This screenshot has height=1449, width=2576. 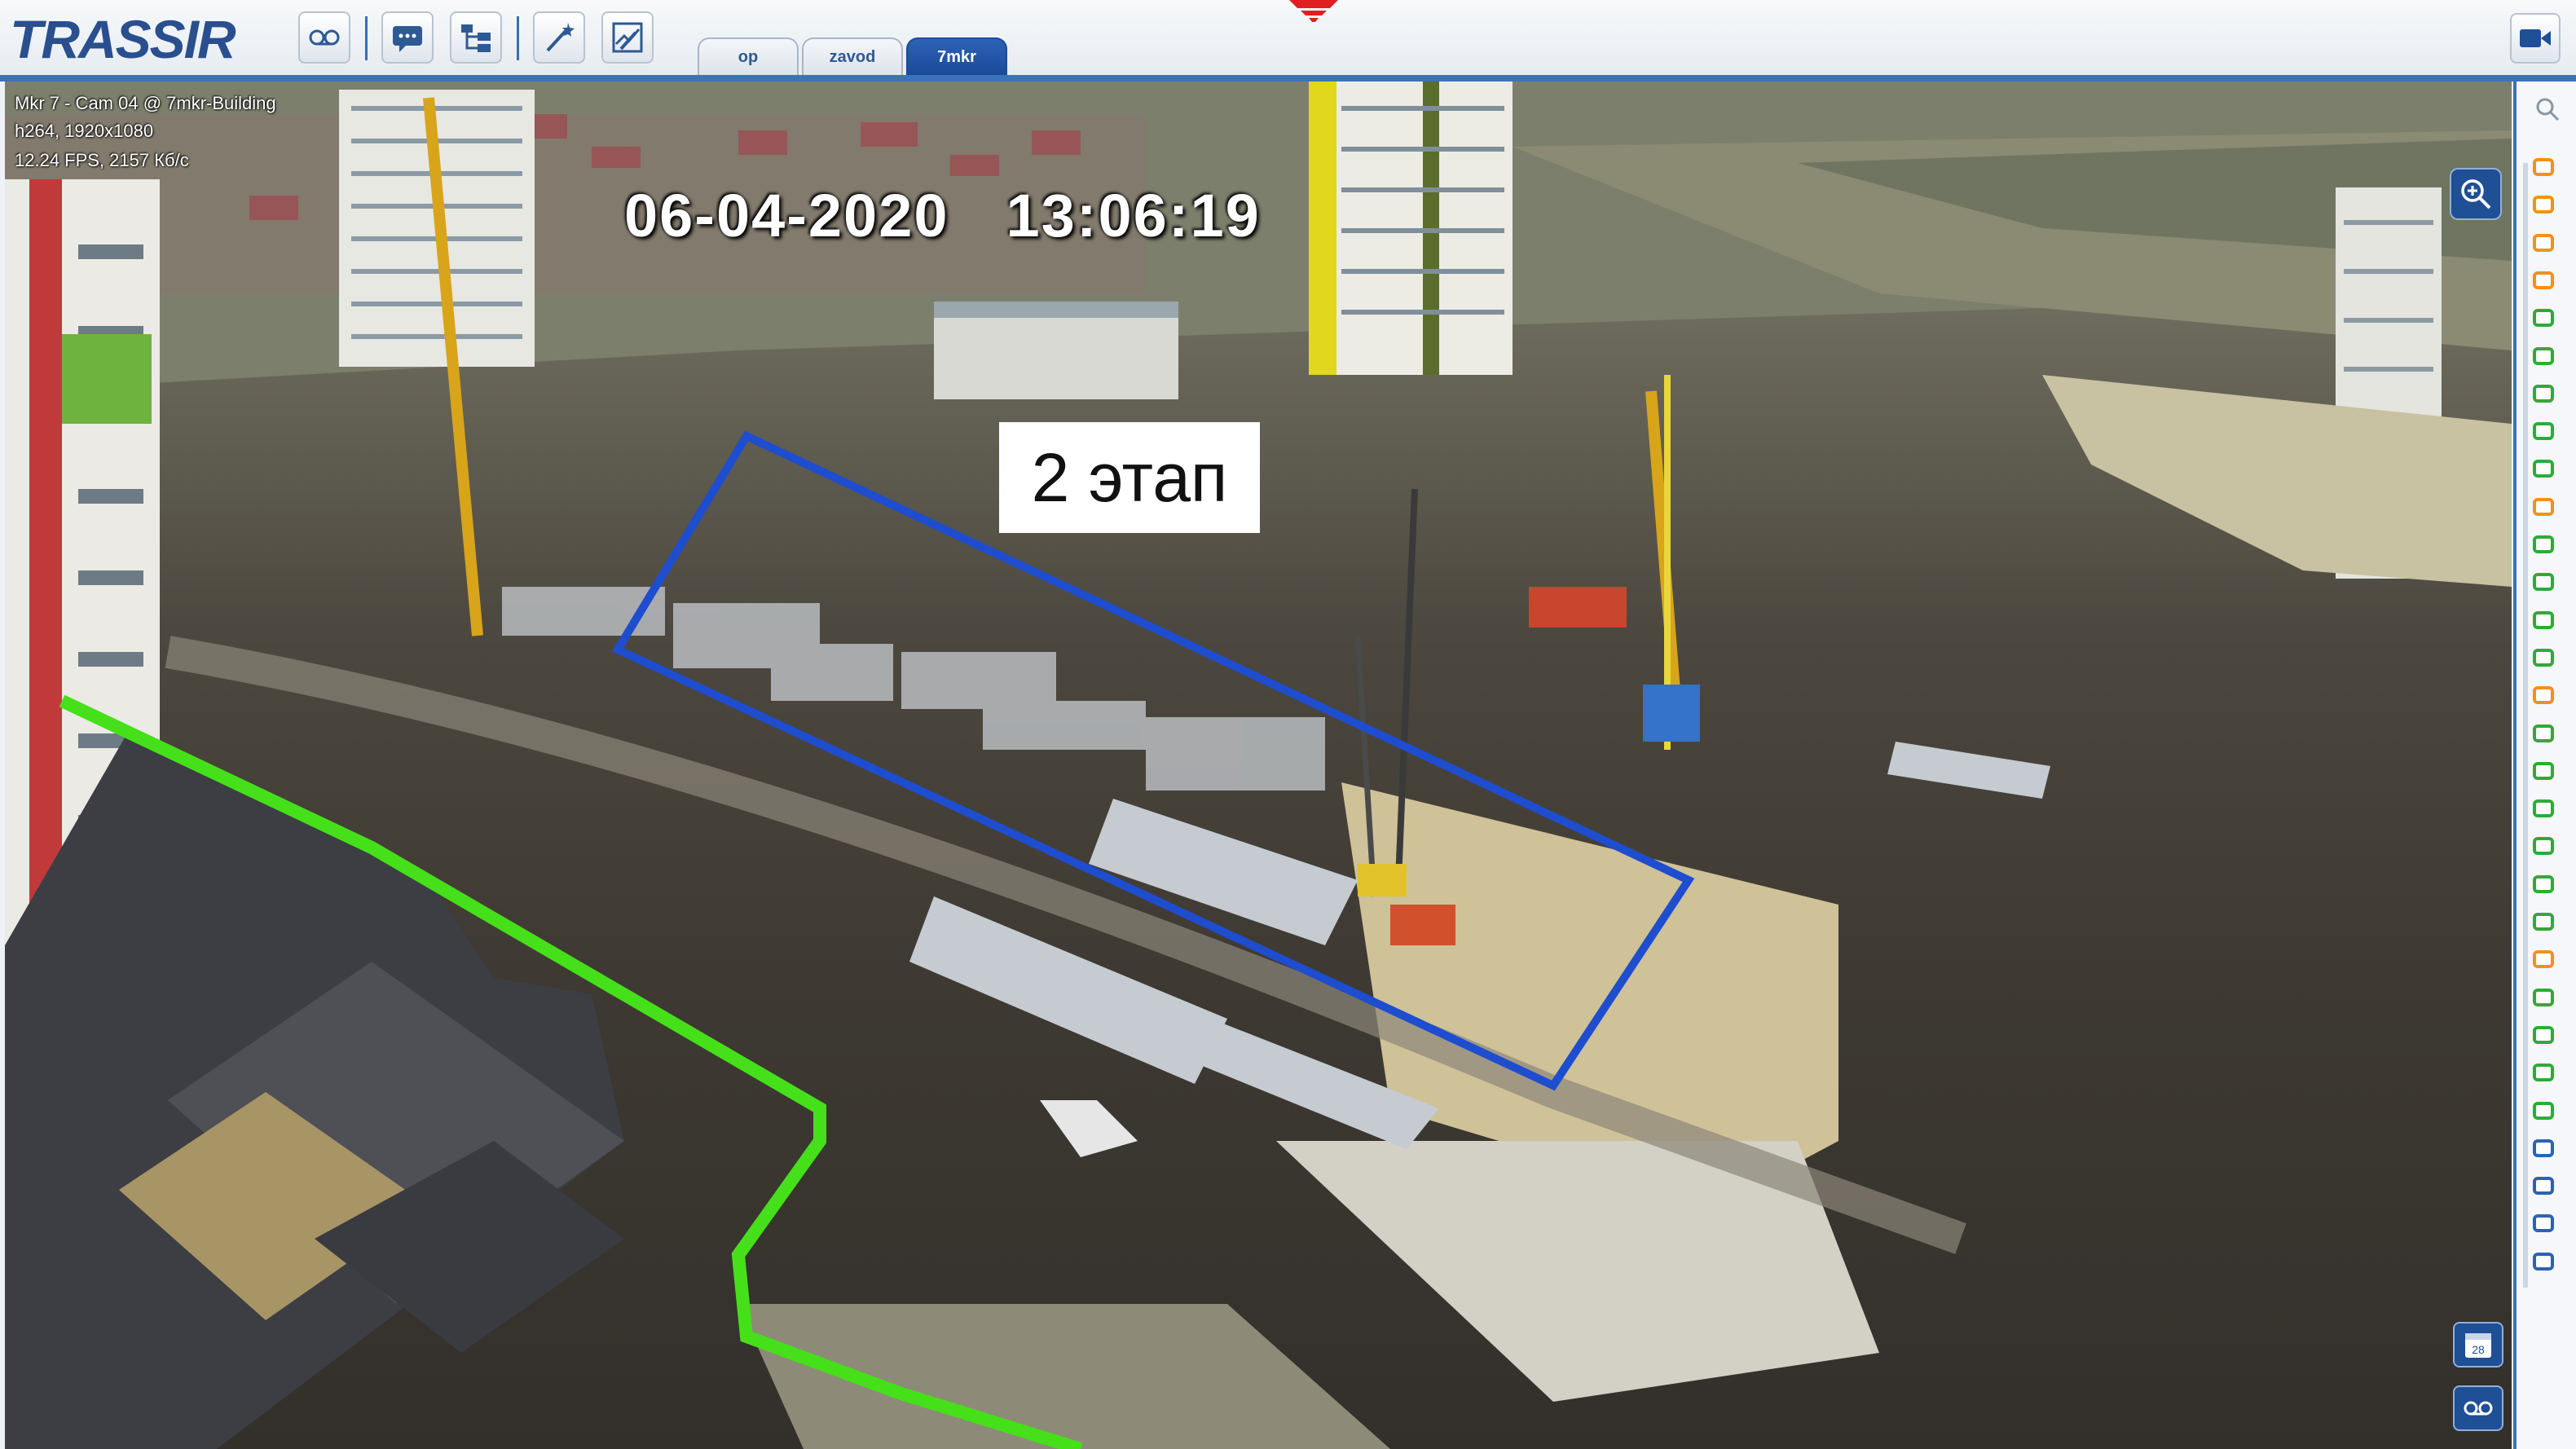 I want to click on chat-icon, so click(x=408, y=39).